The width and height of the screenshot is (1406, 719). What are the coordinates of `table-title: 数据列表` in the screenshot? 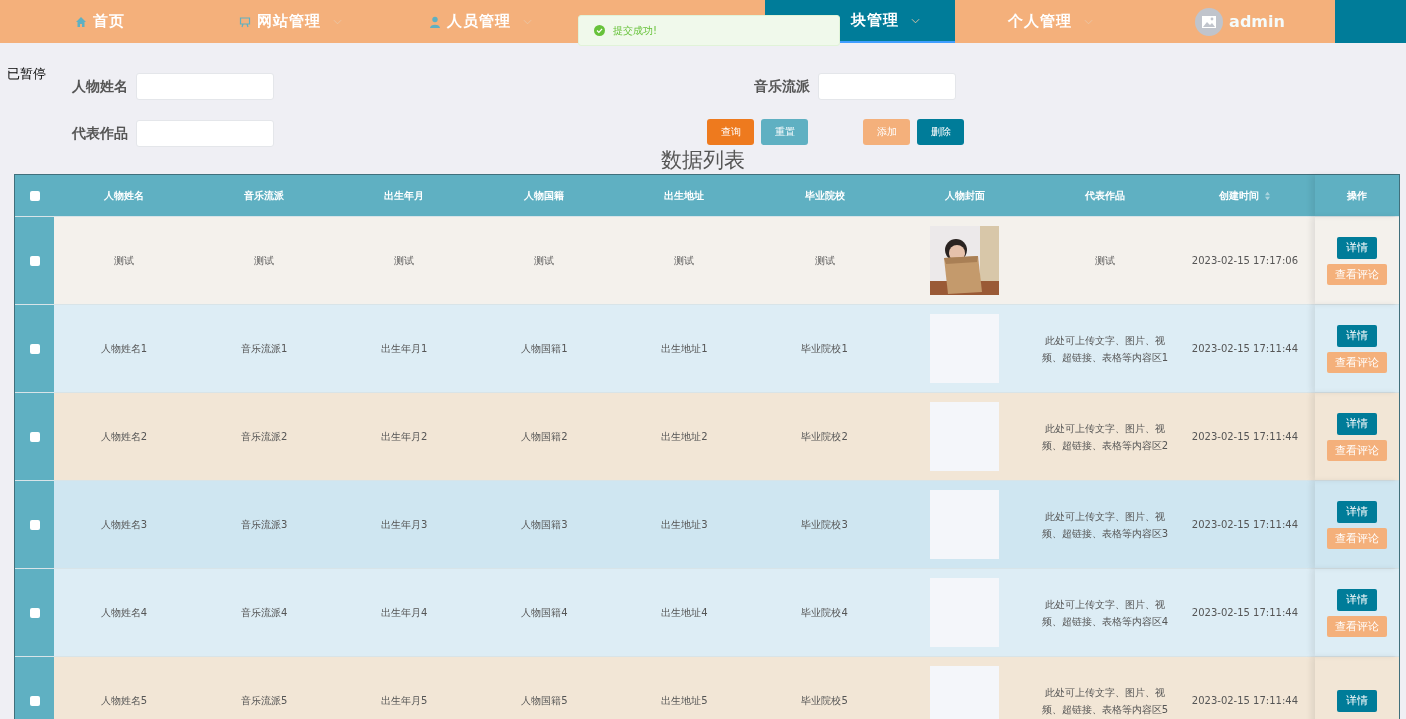 It's located at (703, 160).